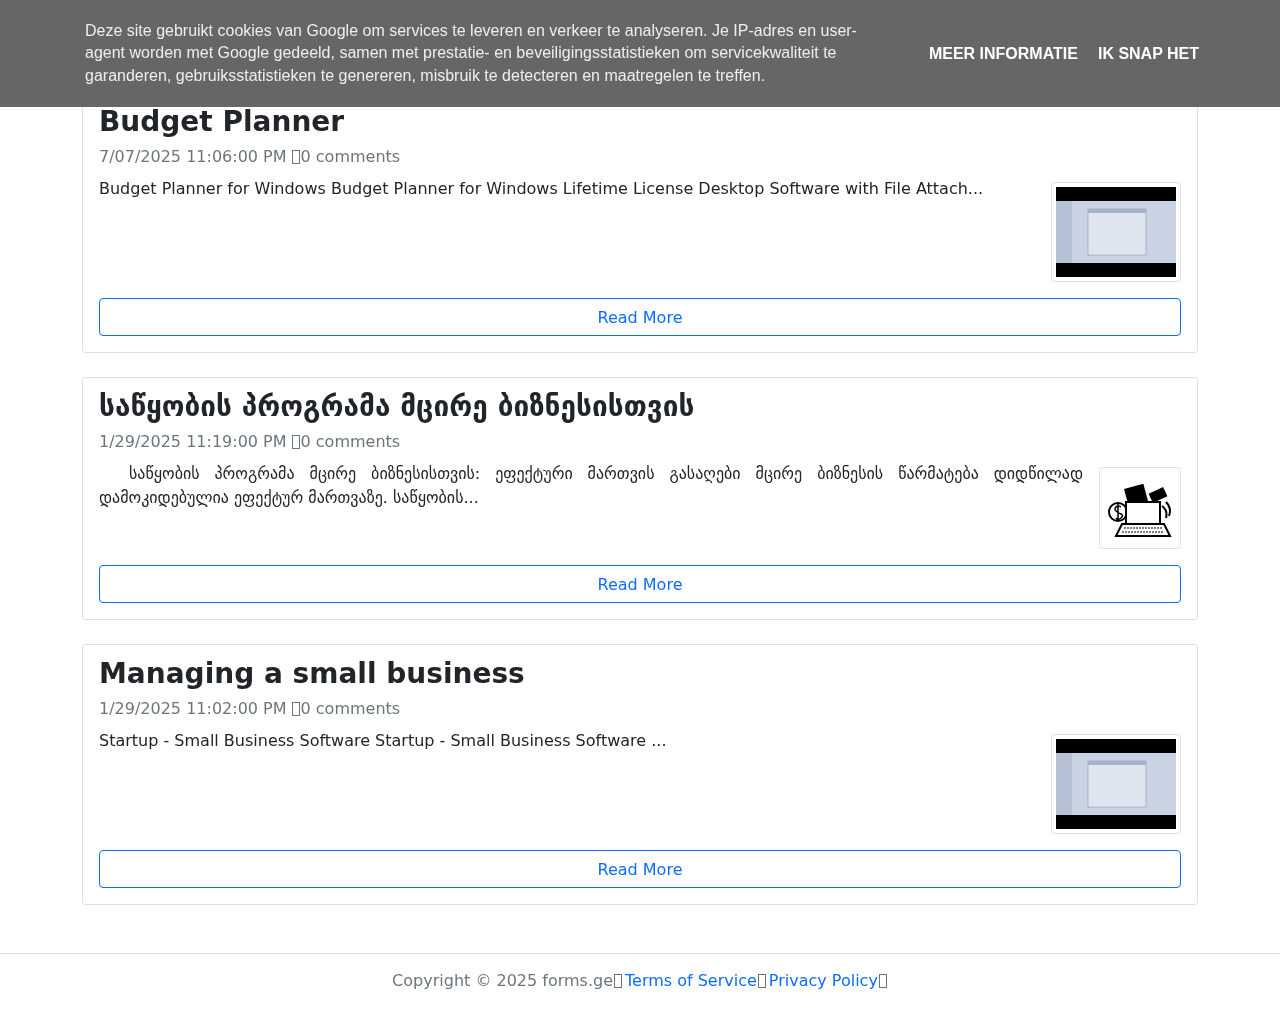  What do you see at coordinates (193, 442) in the screenshot?
I see `post-date: 1/29/2025 11:19:00 PM` at bounding box center [193, 442].